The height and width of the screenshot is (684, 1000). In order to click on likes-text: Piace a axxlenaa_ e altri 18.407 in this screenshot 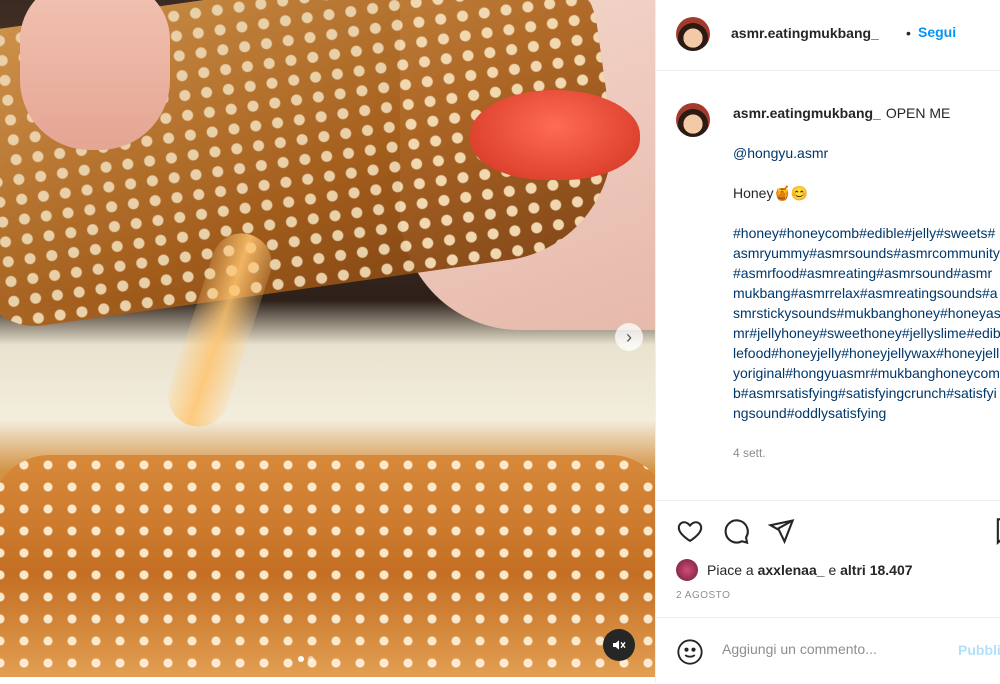, I will do `click(810, 570)`.